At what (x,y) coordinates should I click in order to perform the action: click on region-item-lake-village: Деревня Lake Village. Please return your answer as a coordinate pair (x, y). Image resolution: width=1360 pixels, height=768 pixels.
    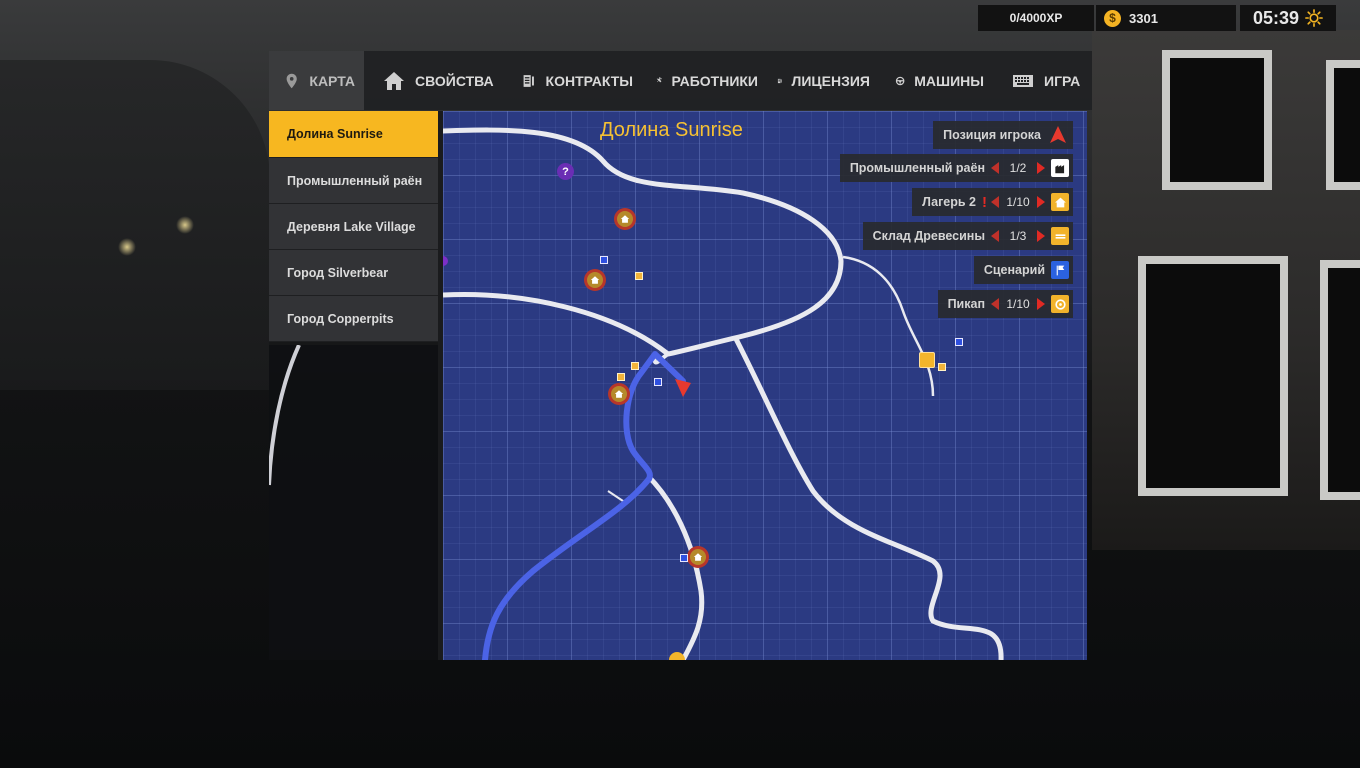
    Looking at the image, I should click on (353, 227).